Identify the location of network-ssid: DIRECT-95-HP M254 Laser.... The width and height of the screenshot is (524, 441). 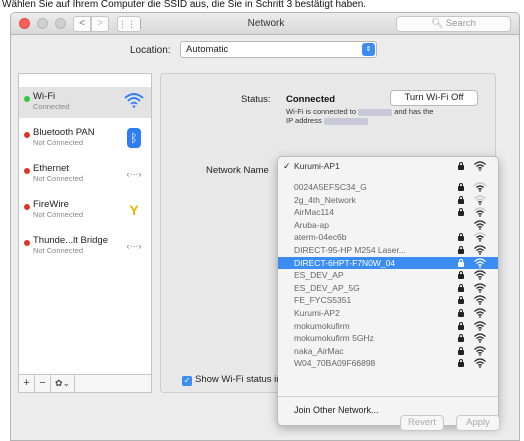
(350, 250).